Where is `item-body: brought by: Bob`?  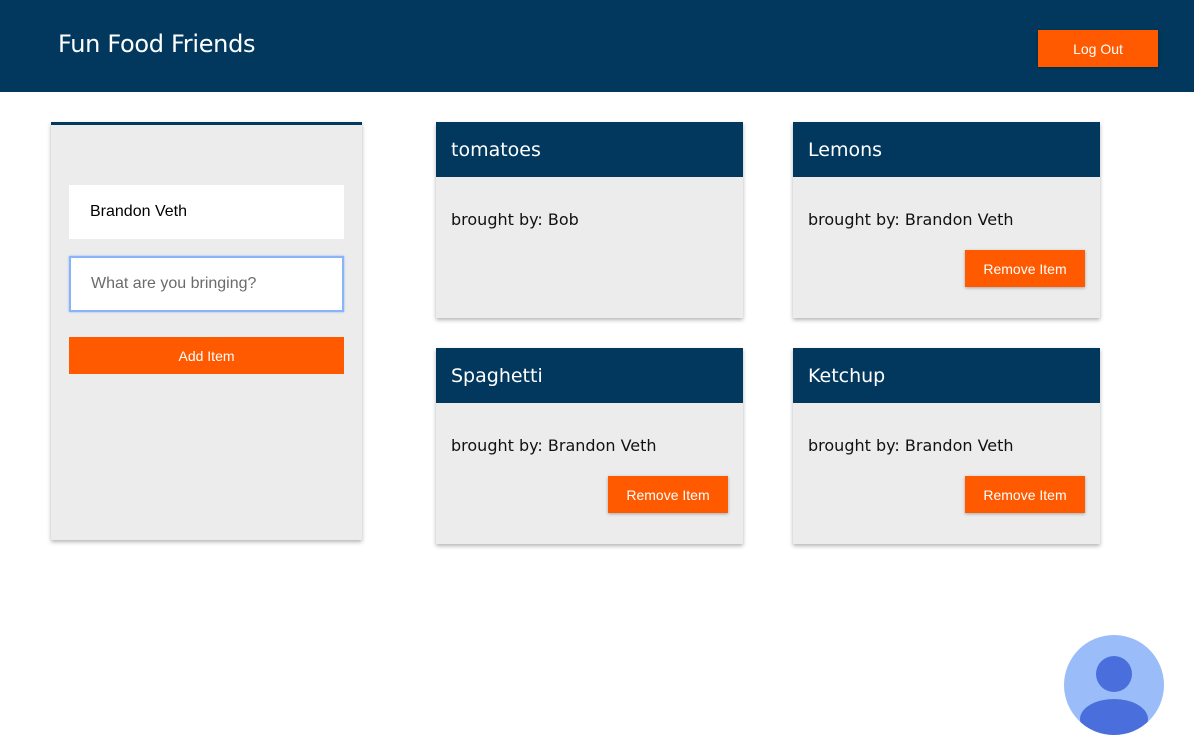 item-body: brought by: Bob is located at coordinates (589, 247).